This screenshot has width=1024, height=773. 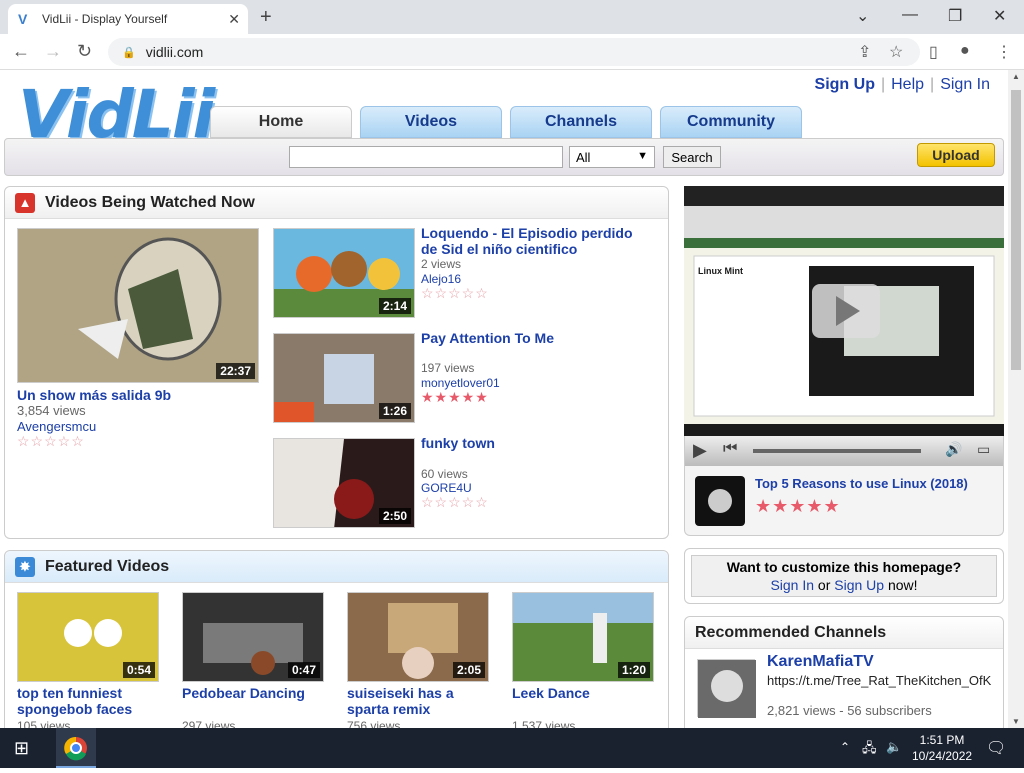 I want to click on vidlii-favicon-icon: V, so click(x=23, y=19).